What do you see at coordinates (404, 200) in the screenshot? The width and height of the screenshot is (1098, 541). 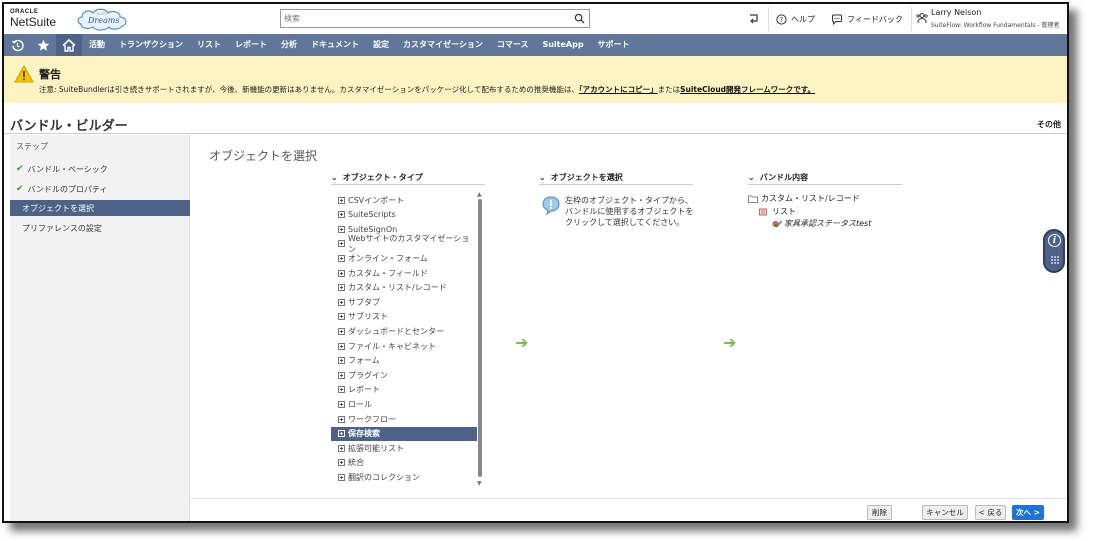 I see `object-type-item: CSVインポート` at bounding box center [404, 200].